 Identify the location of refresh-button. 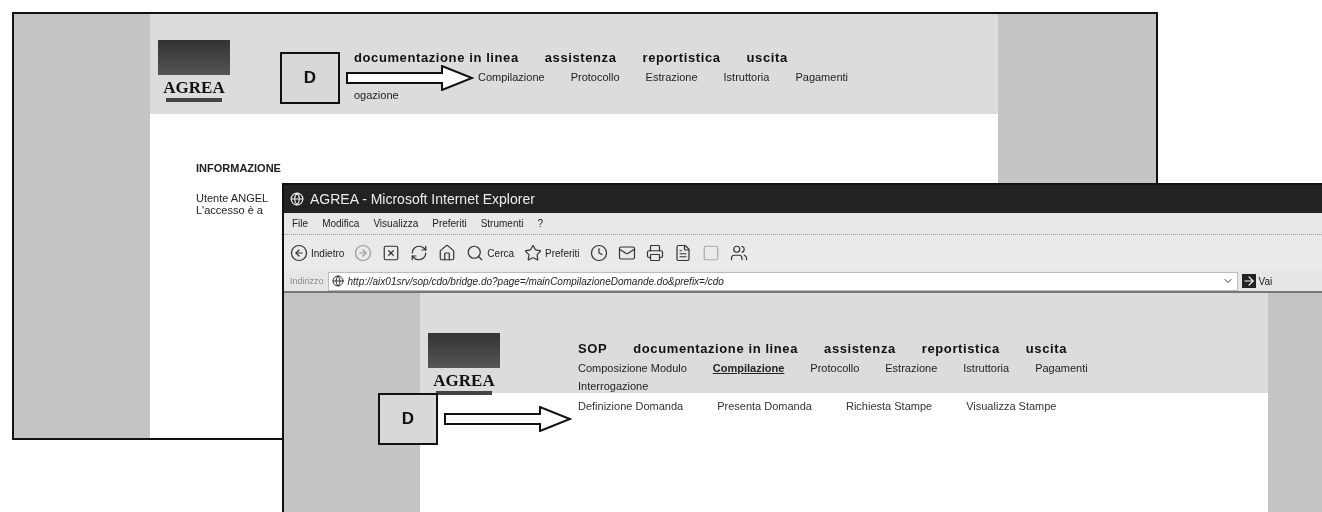
(419, 253).